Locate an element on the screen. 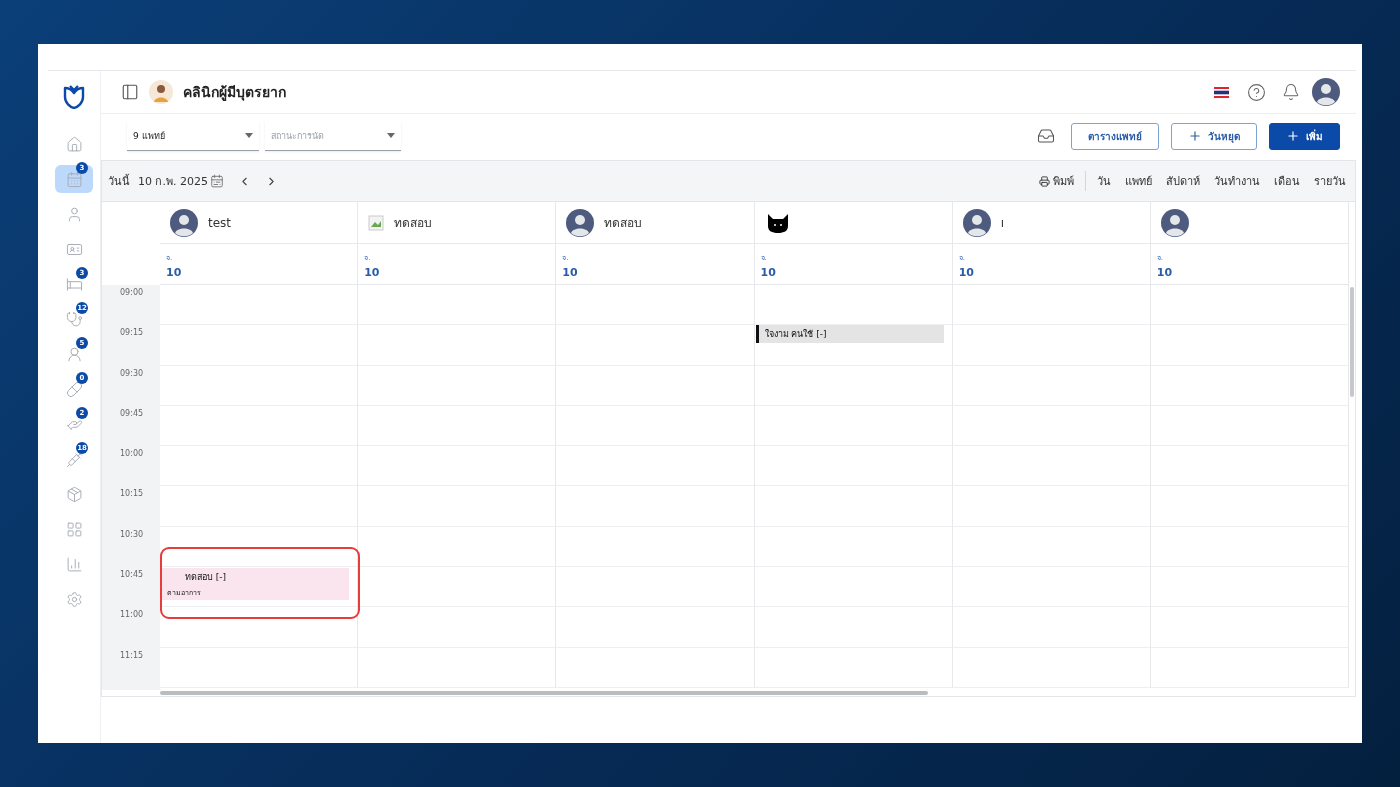  date-picker-icon is located at coordinates (217, 181).